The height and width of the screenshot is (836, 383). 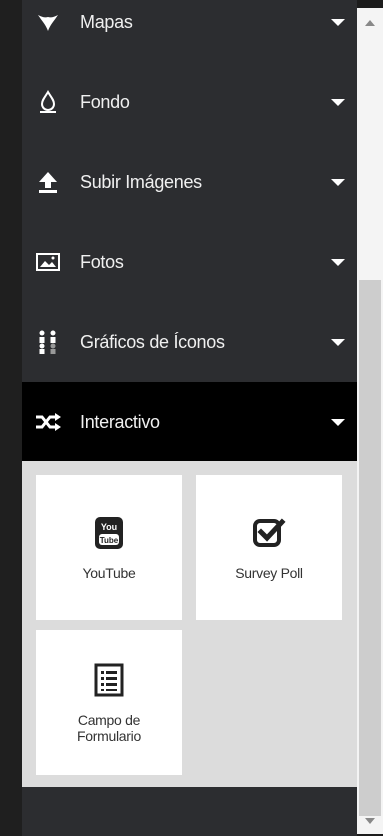 What do you see at coordinates (109, 702) in the screenshot?
I see `tile-campo-formulario: Campo de Formulario` at bounding box center [109, 702].